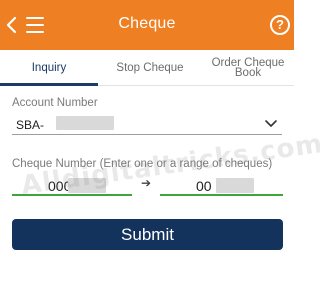 The width and height of the screenshot is (320, 282). I want to click on cheque-to-input: 00, so click(221, 185).